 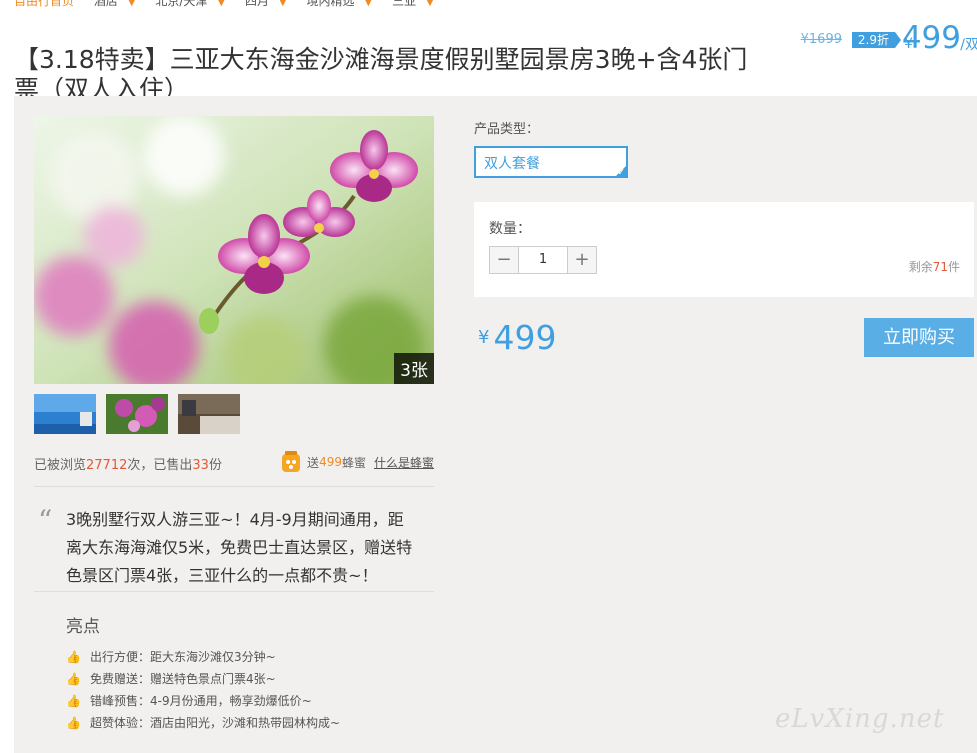 I want to click on honey-jar-icon, so click(x=291, y=461).